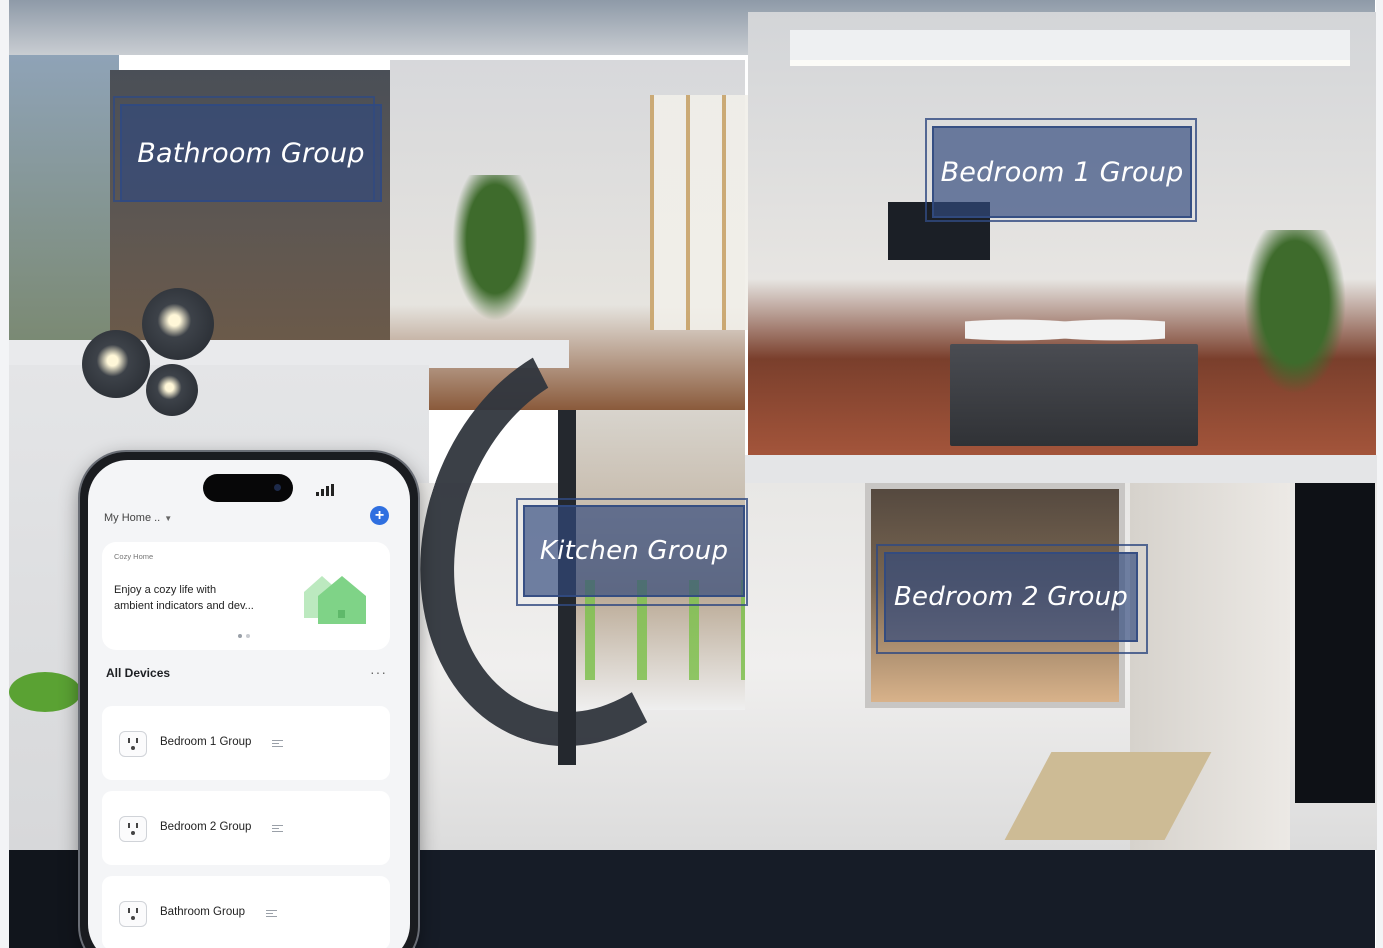 The image size is (1383, 948). I want to click on home-selector: My Home .. ▼, so click(138, 518).